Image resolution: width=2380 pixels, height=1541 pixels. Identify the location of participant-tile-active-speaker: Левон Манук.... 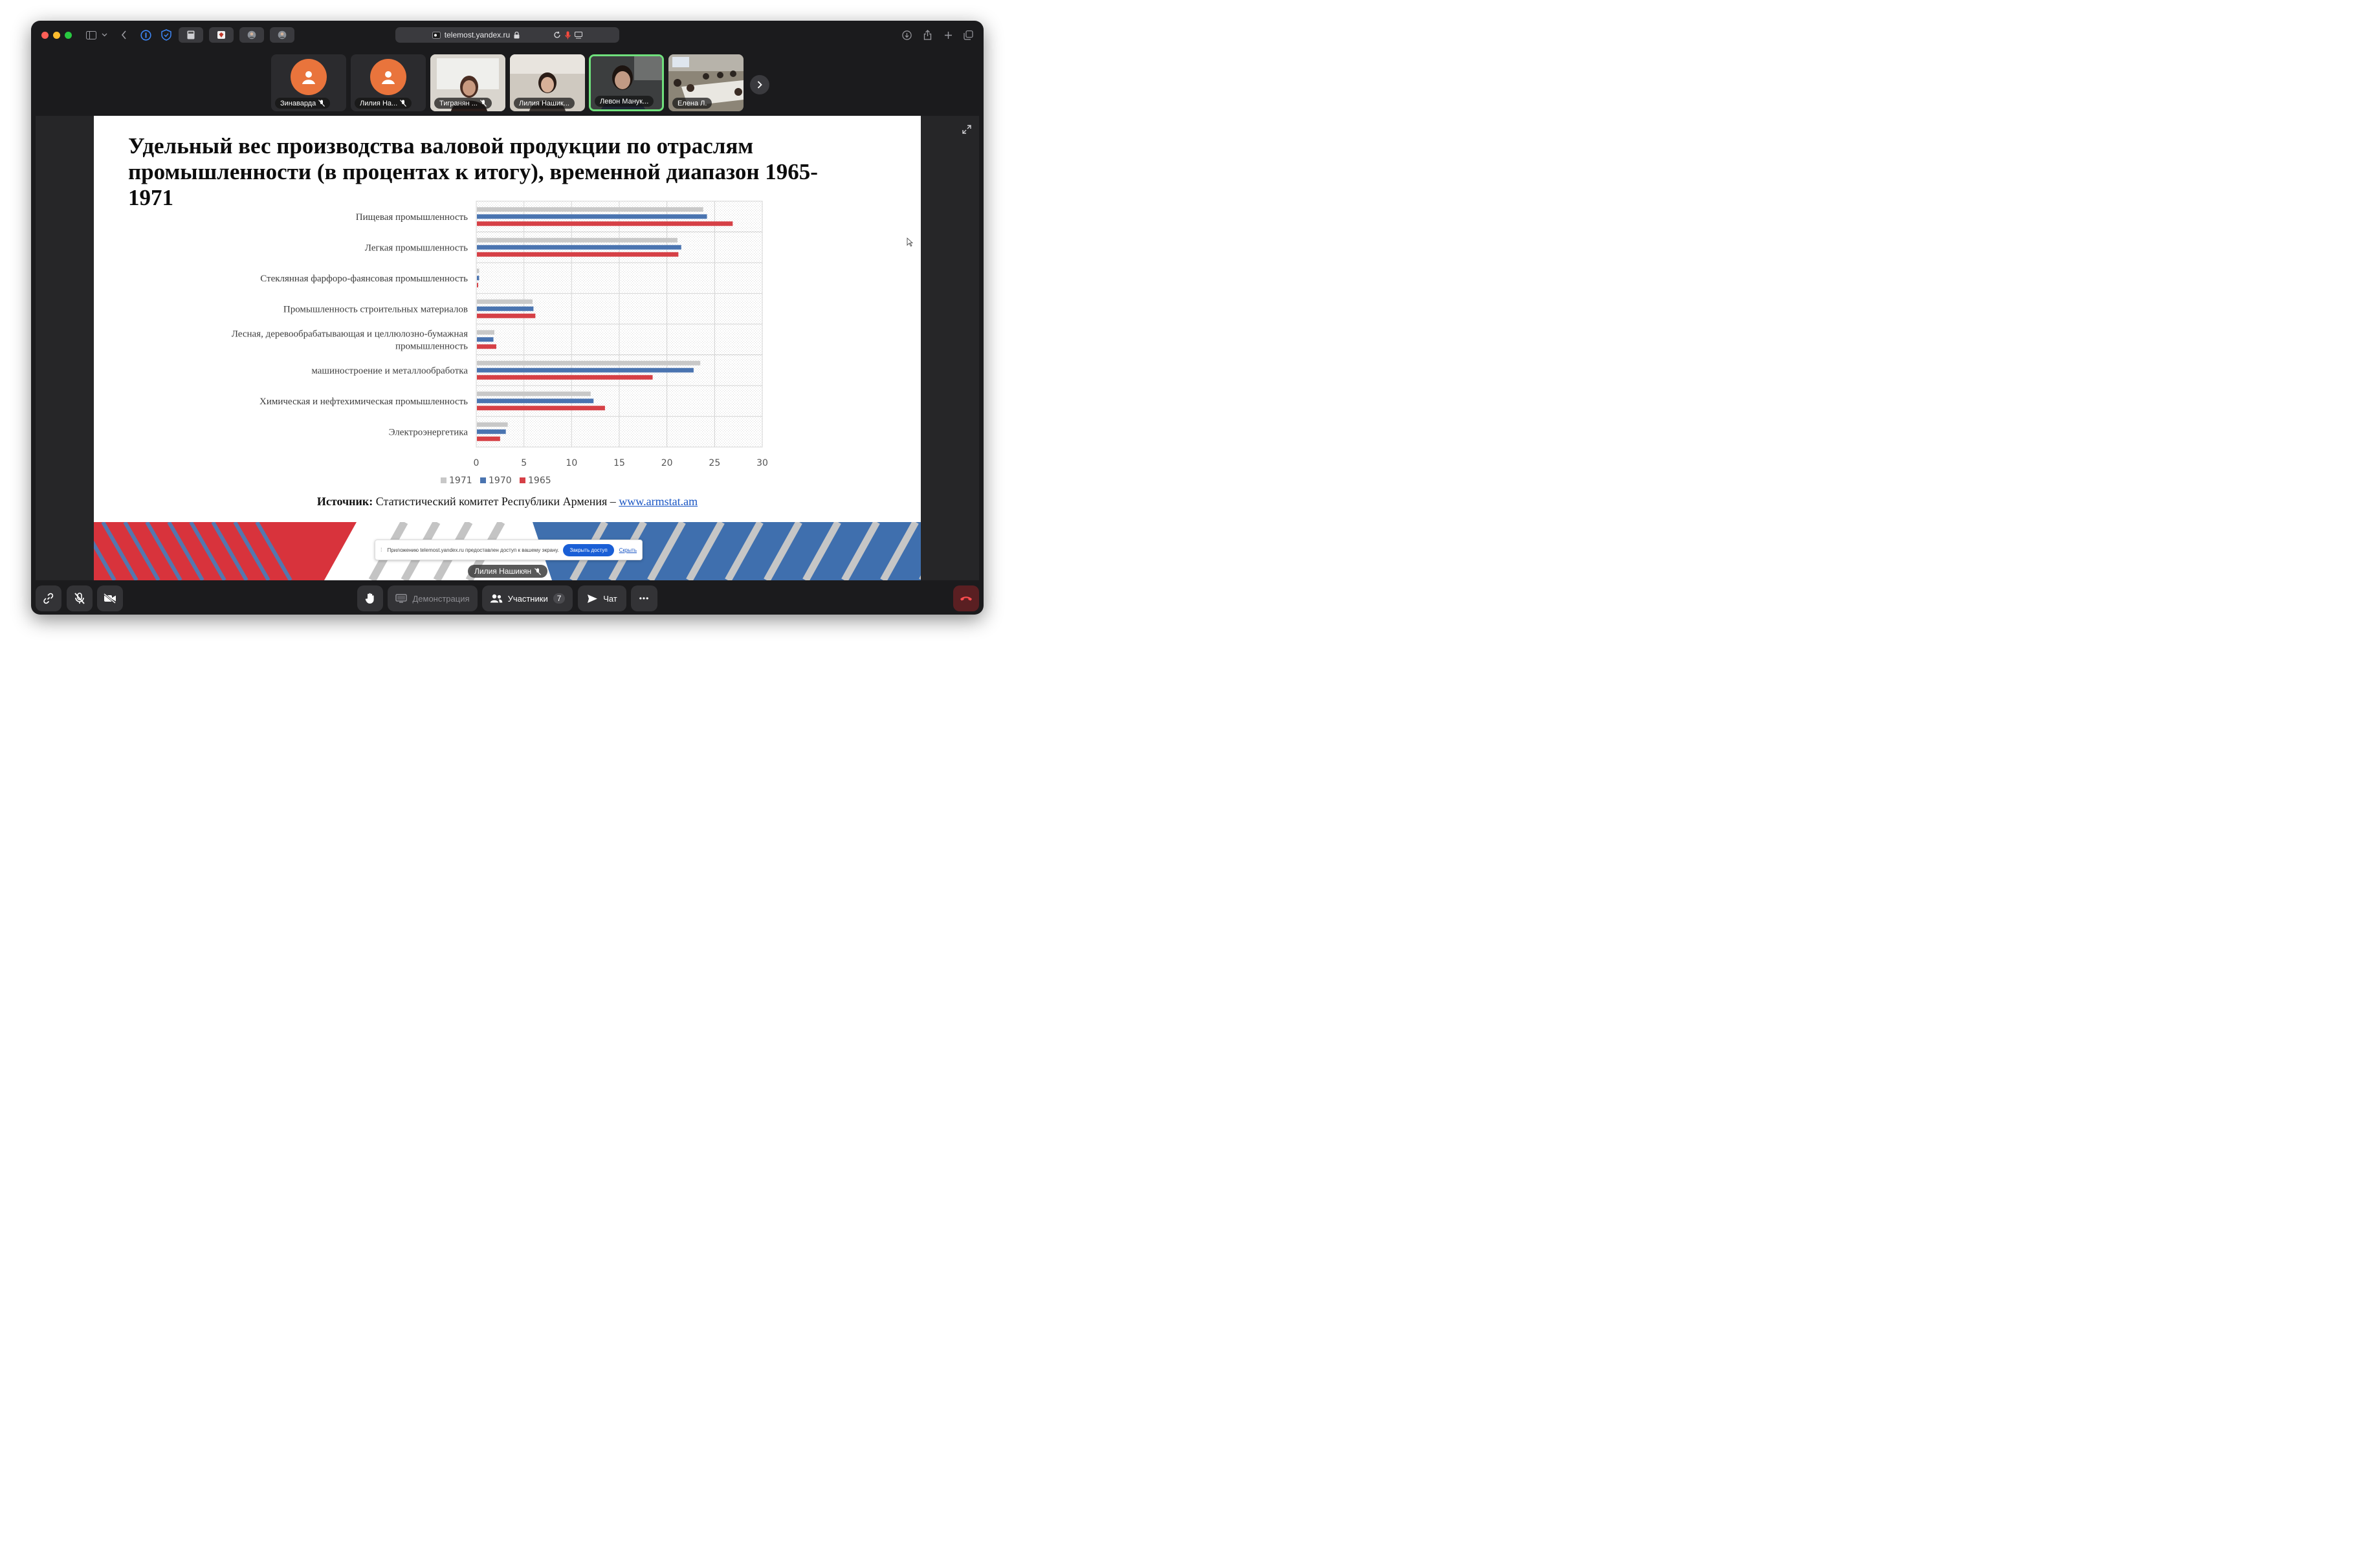
(626, 82).